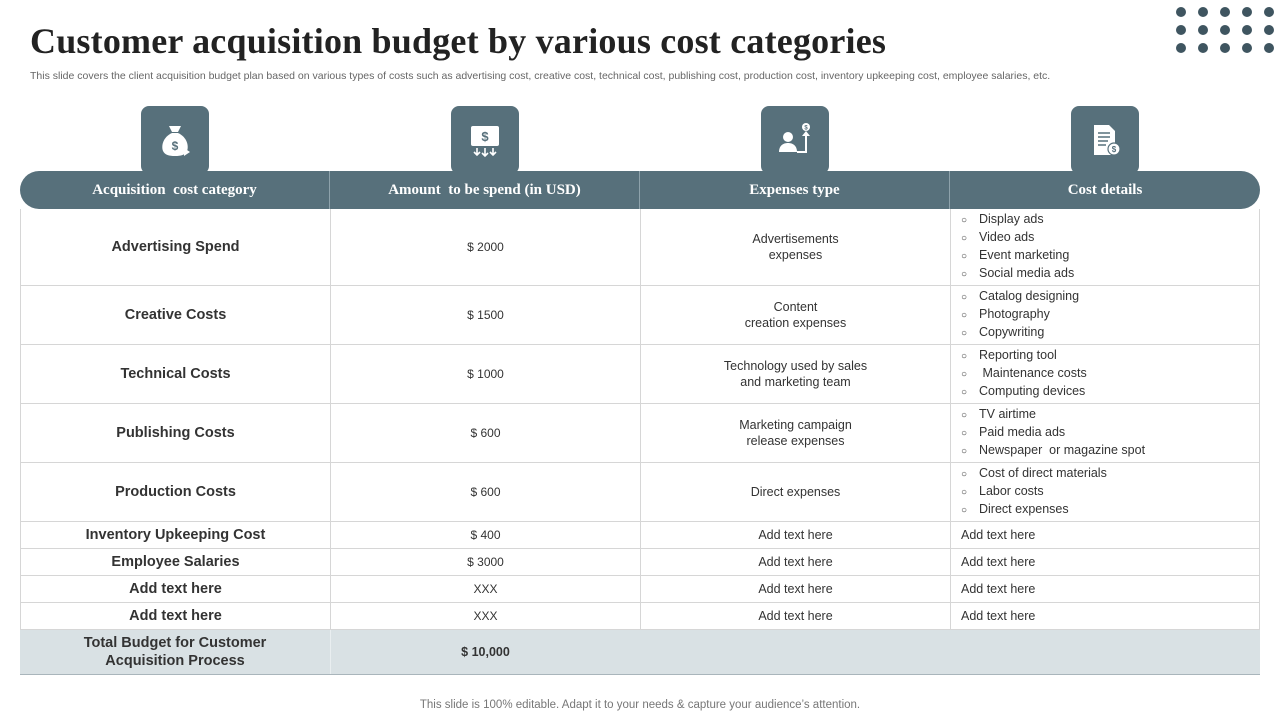 This screenshot has height=720, width=1280. Describe the element at coordinates (485, 315) in the screenshot. I see `amount-cell: $ 1500` at that location.